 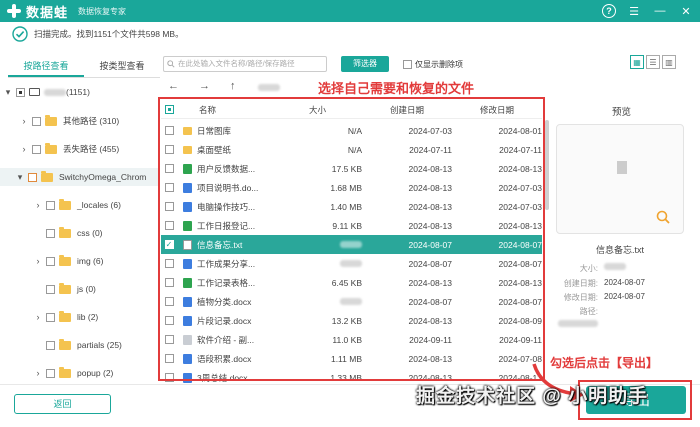 I want to click on grid-view-icon: ▦, so click(x=637, y=62).